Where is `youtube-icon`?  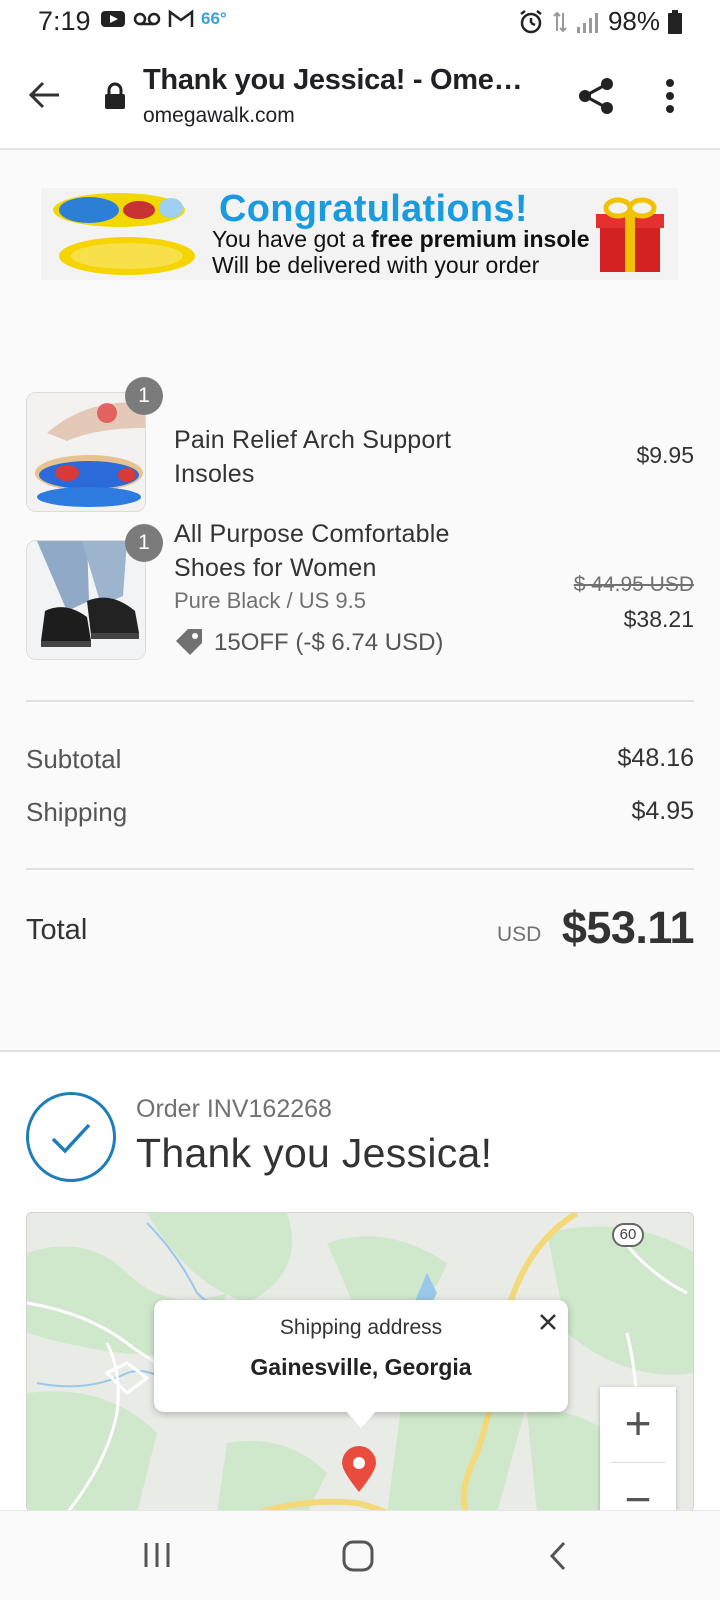 youtube-icon is located at coordinates (113, 19).